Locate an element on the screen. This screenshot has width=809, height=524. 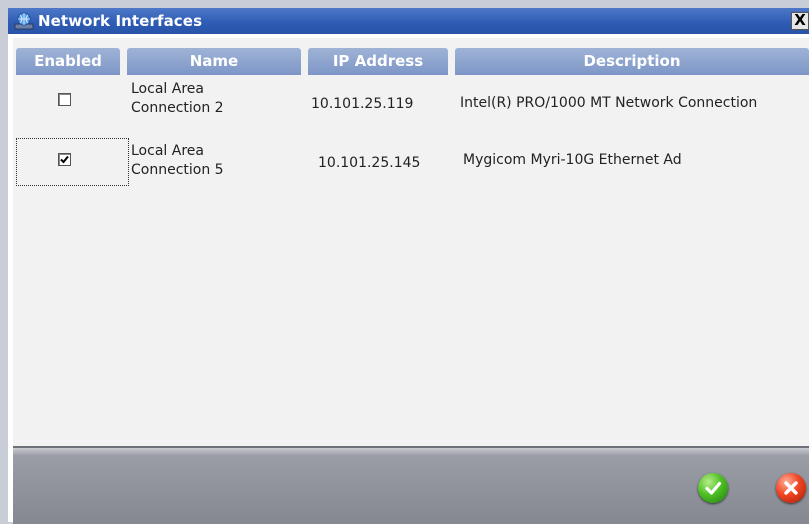
ip-address: 10.101.25.145 is located at coordinates (369, 163).